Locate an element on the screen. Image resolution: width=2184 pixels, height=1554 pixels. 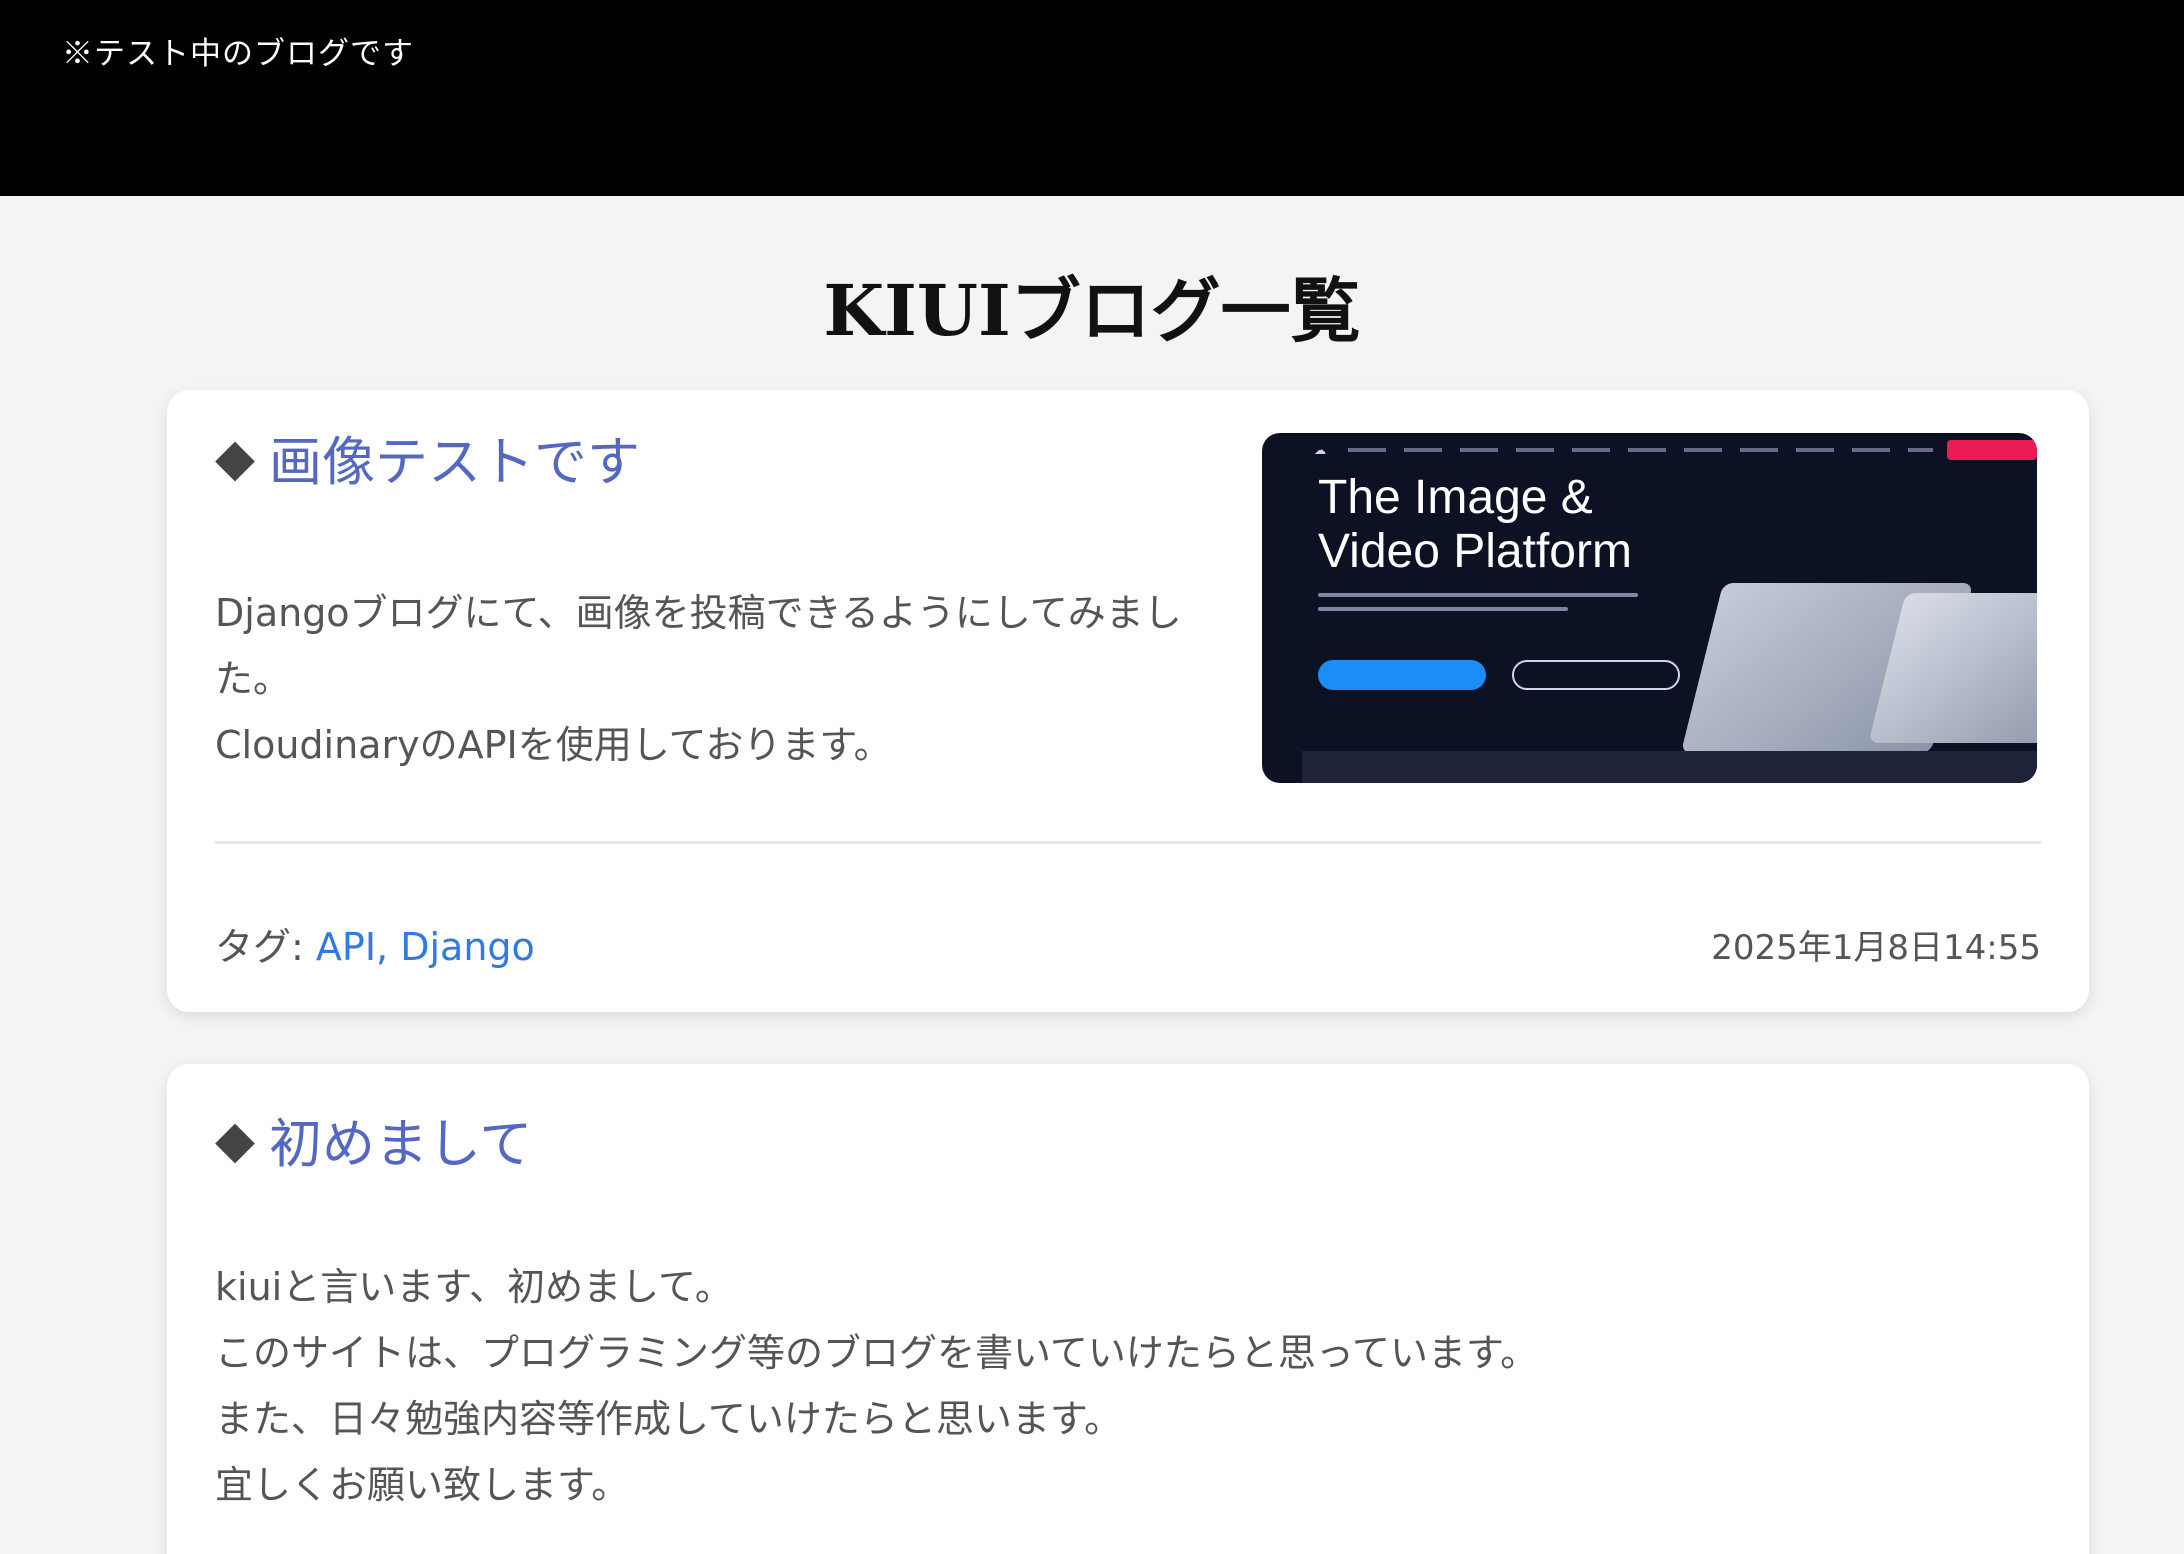
post-title: ◆ 初めまして is located at coordinates (373, 1140).